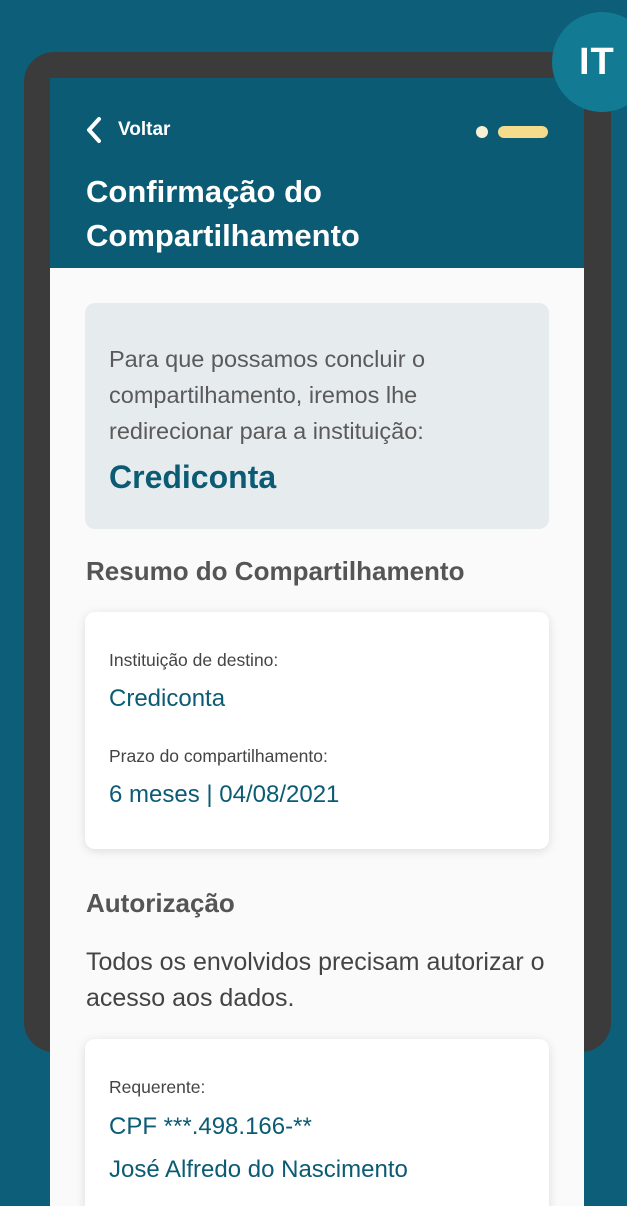 This screenshot has height=1206, width=627. What do you see at coordinates (144, 129) in the screenshot?
I see `back-label: Voltar` at bounding box center [144, 129].